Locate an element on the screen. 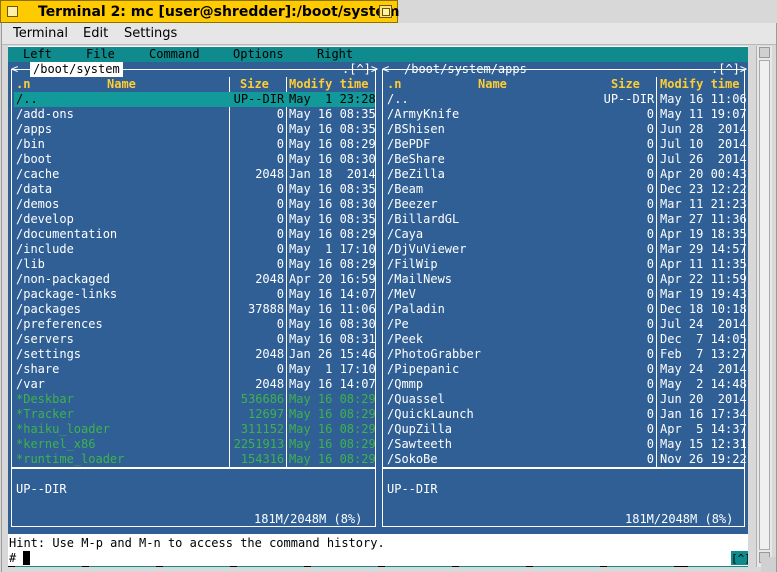 The image size is (777, 572). file-row: /boot 0 May 16 08:30 is located at coordinates (195, 159).